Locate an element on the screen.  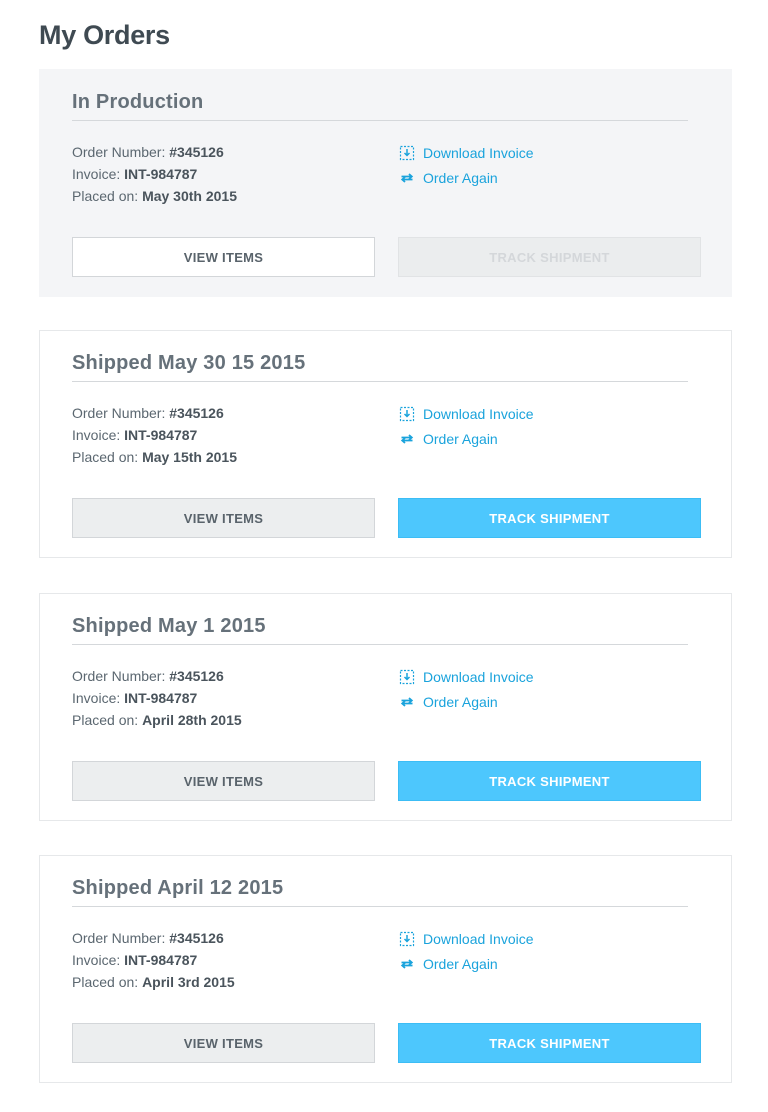
order-status-title: In Production is located at coordinates (380, 106).